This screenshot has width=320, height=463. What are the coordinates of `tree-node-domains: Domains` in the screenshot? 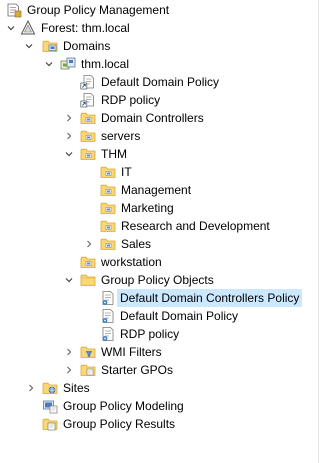 It's located at (159, 46).